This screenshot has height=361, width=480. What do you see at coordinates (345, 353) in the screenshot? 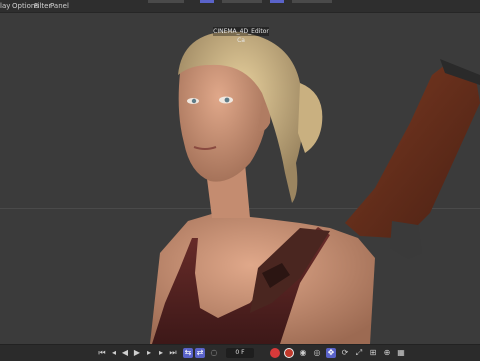
I see `rotate-key-icon: ⟳` at bounding box center [345, 353].